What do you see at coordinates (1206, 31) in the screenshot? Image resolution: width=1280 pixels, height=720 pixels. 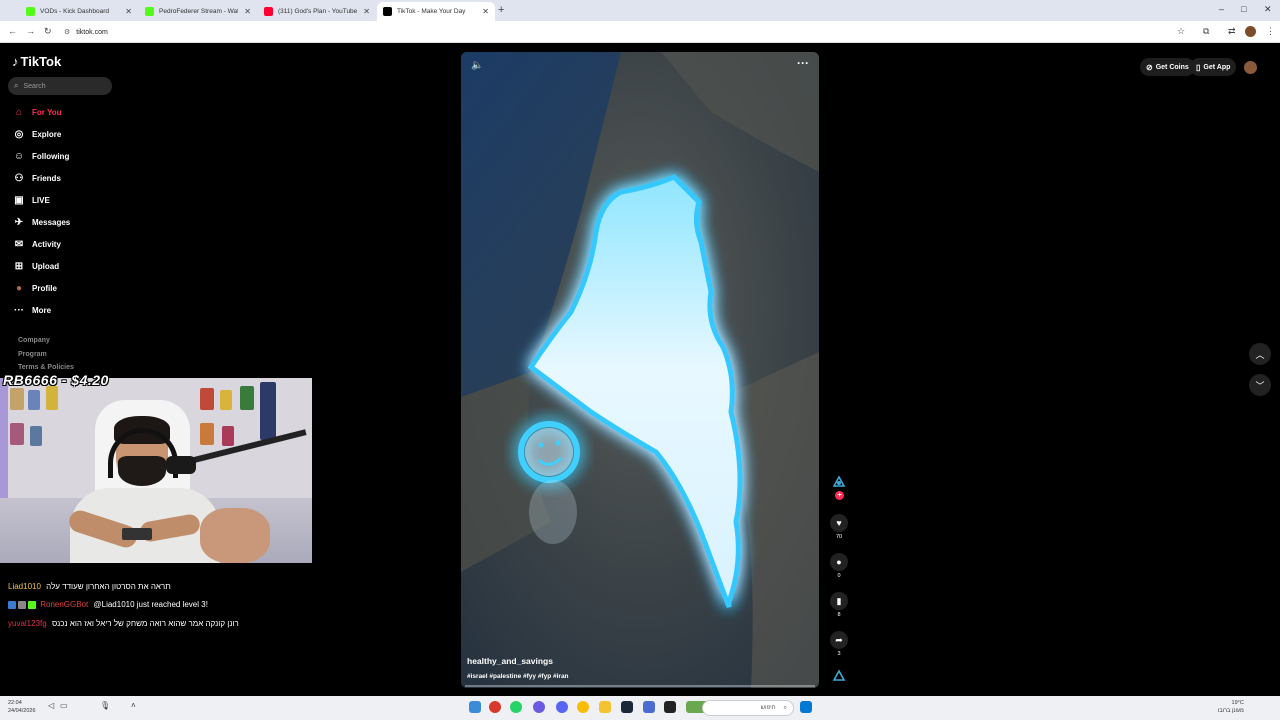 I see `extensions-icon: ⧉` at bounding box center [1206, 31].